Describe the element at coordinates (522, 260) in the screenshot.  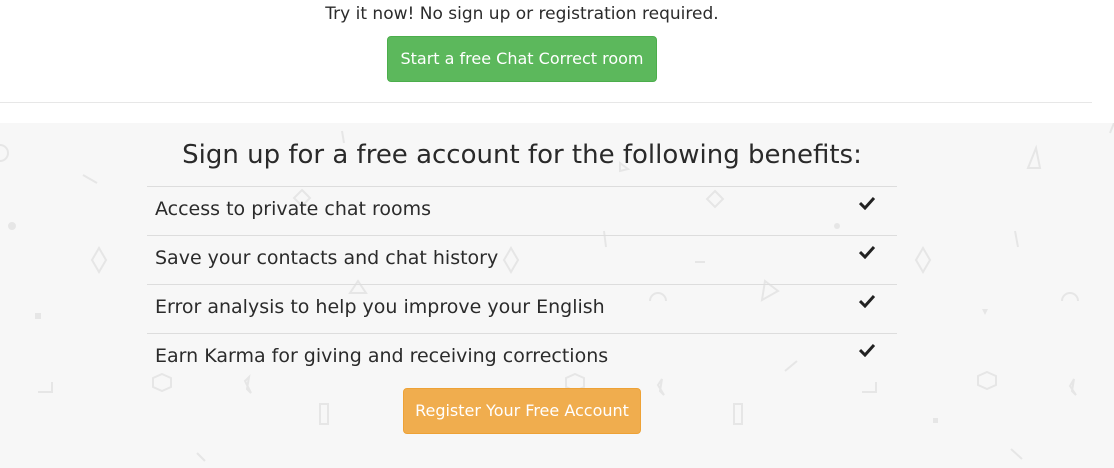
I see `benefit-row-contacts-history: Save your contacts and chat history` at that location.